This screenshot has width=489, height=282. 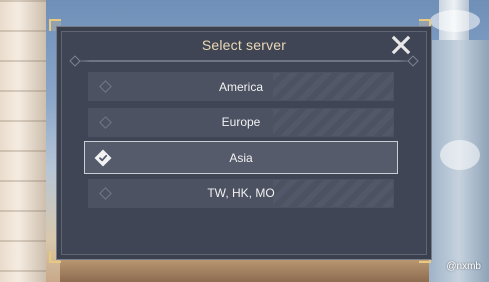 What do you see at coordinates (244, 61) in the screenshot?
I see `title-divider` at bounding box center [244, 61].